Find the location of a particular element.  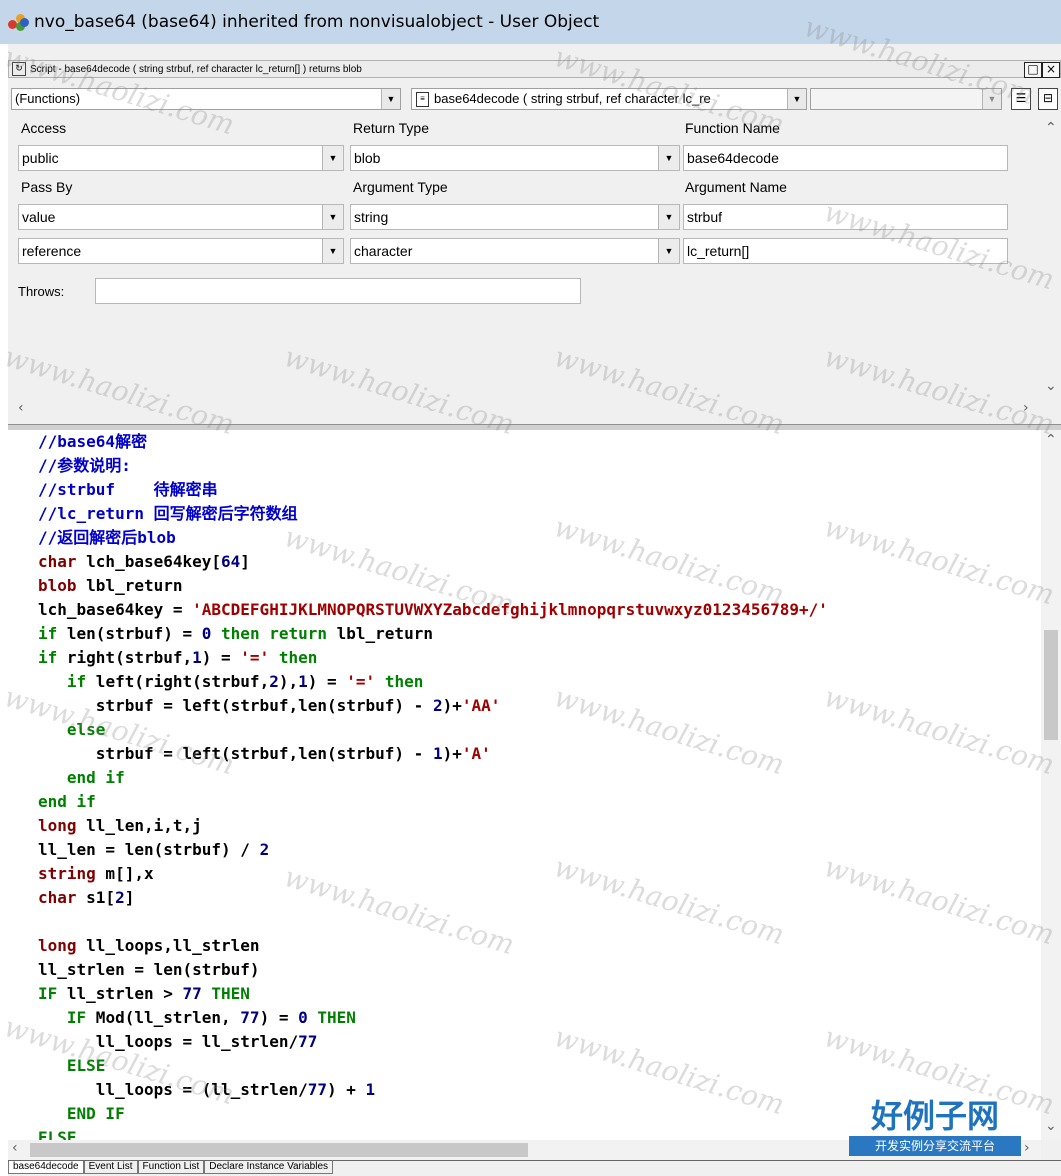

tab-function-list: Function List is located at coordinates (171, 1167).